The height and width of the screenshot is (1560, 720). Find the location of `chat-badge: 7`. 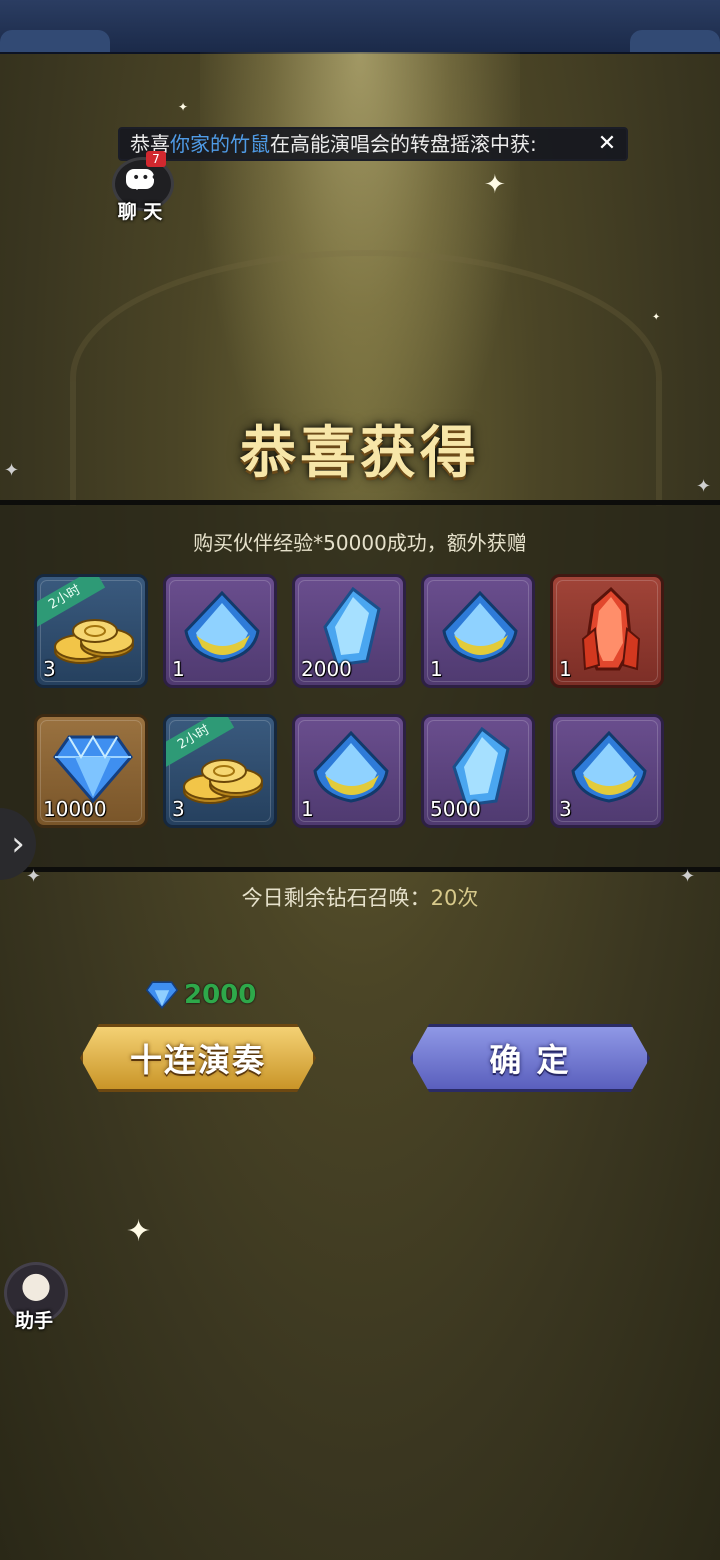

chat-badge: 7 is located at coordinates (156, 159).